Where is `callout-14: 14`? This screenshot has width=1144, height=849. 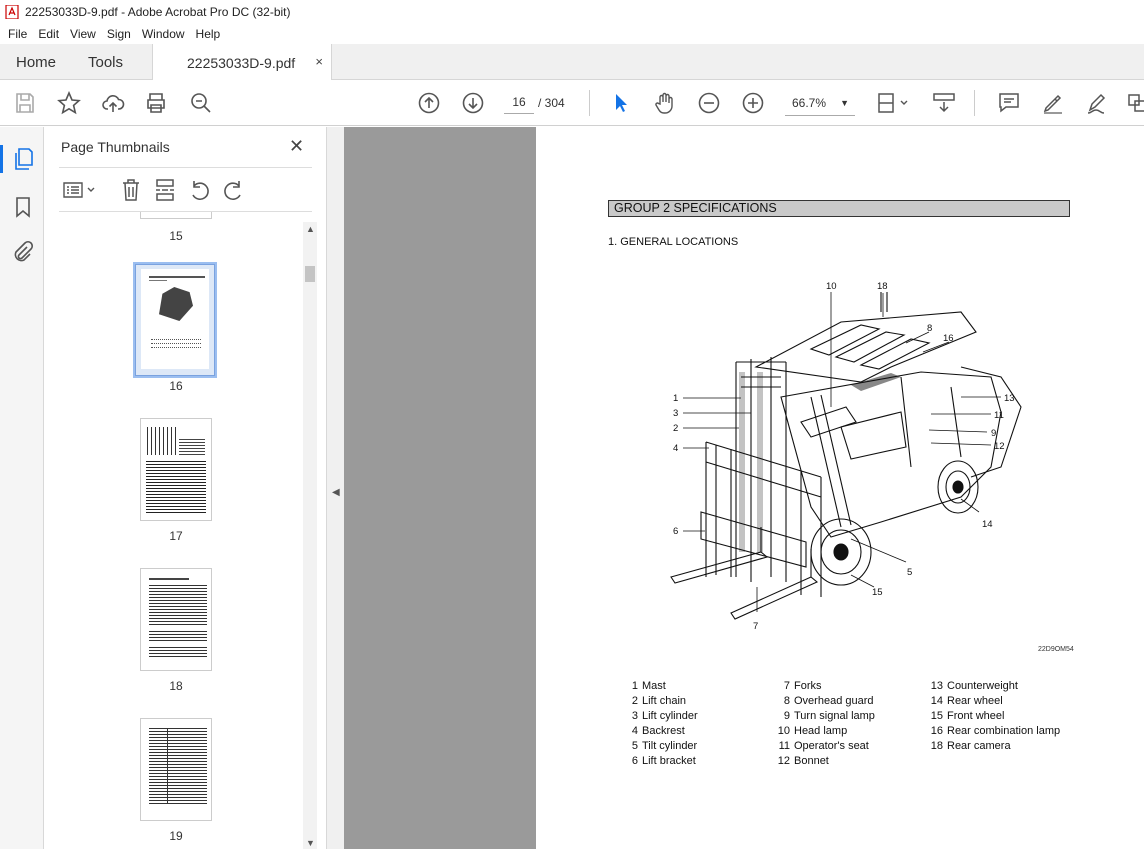
callout-14: 14 is located at coordinates (987, 524).